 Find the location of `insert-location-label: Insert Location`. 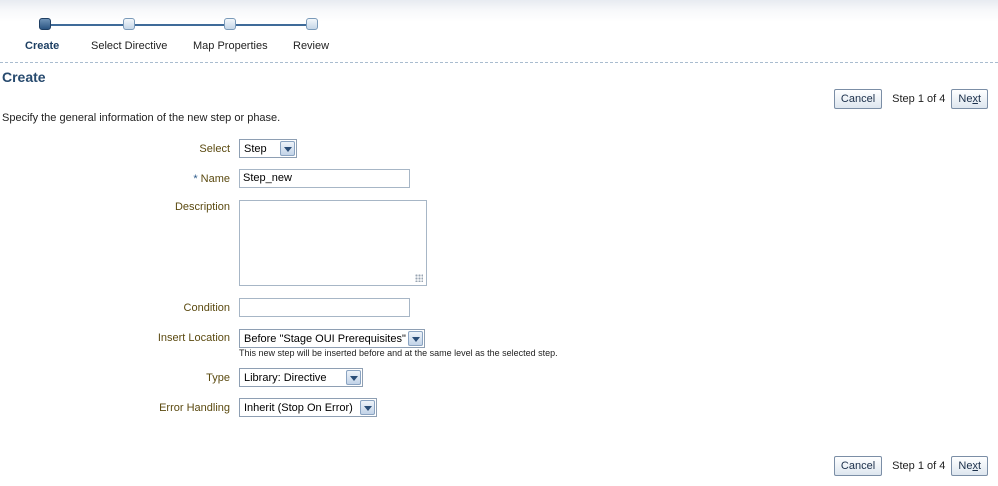

insert-location-label: Insert Location is located at coordinates (193, 338).